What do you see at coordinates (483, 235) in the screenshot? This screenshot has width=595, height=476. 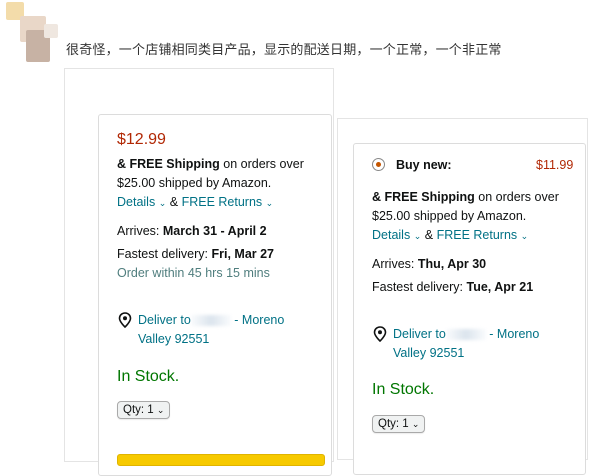 I see `right-free-returns-link: FREE Returns ⌄` at bounding box center [483, 235].